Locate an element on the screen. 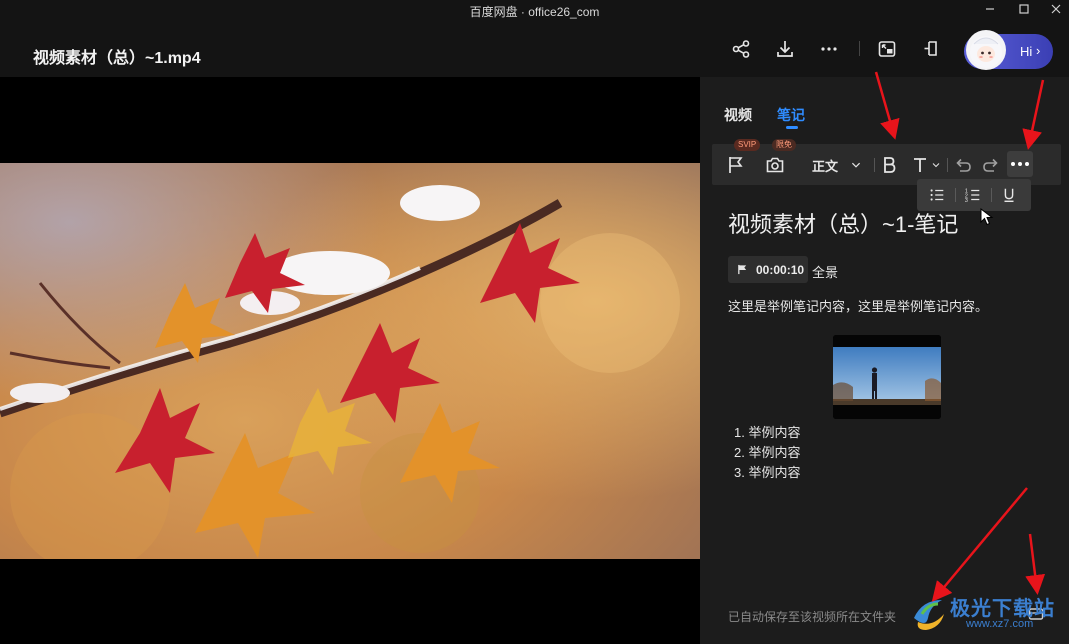 This screenshot has height=644, width=1069. autosave-status: 已自动保存至该视频所在文件夹 is located at coordinates (812, 617).